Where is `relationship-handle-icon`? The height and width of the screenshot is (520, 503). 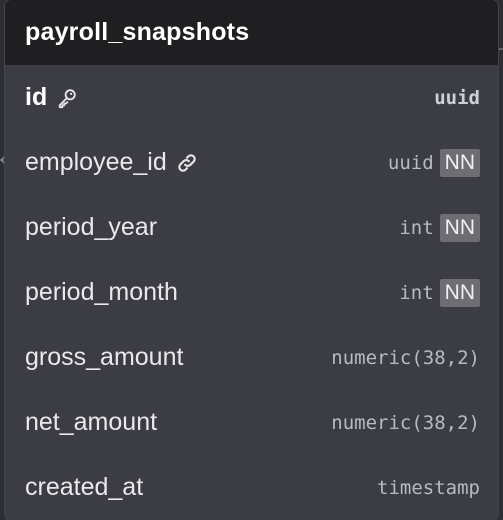 relationship-handle-icon is located at coordinates (500, 49).